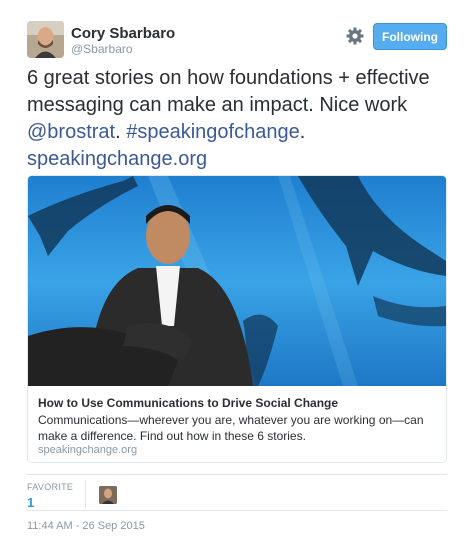 Image resolution: width=474 pixels, height=540 pixels. What do you see at coordinates (302, 132) in the screenshot?
I see `tweet-text-part3: .` at bounding box center [302, 132].